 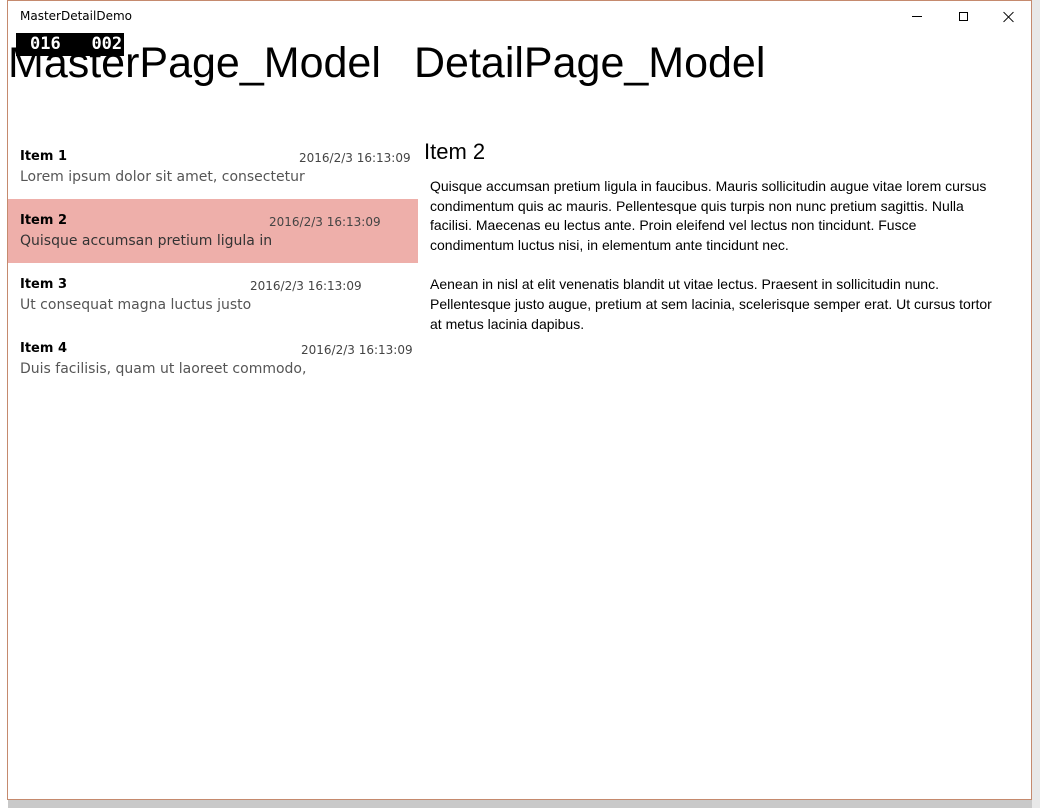 I want to click on fps-counter-left: 016, so click(x=45, y=44).